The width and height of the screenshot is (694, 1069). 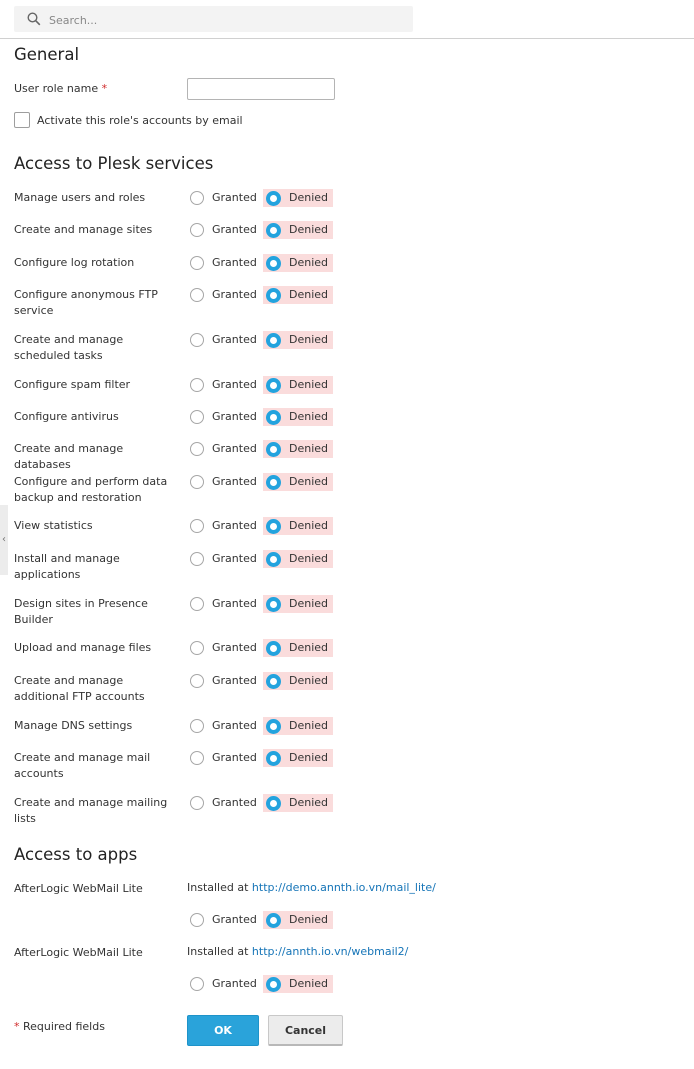 What do you see at coordinates (69, 456) in the screenshot?
I see `service-label: Create and manage databases` at bounding box center [69, 456].